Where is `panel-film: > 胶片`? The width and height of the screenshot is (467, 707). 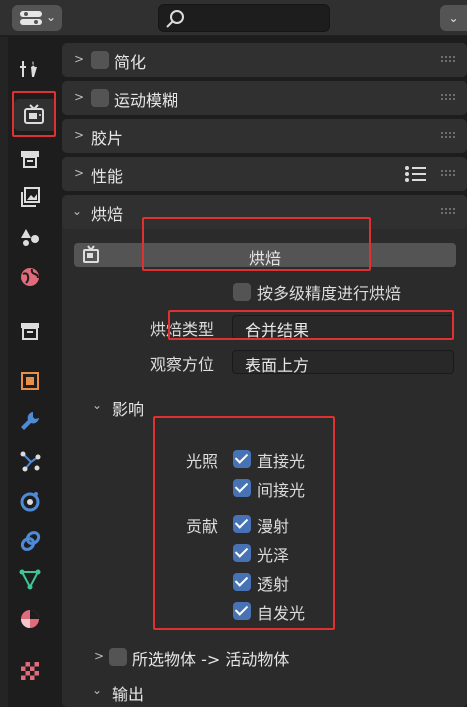
panel-film: > 胶片 is located at coordinates (264, 136).